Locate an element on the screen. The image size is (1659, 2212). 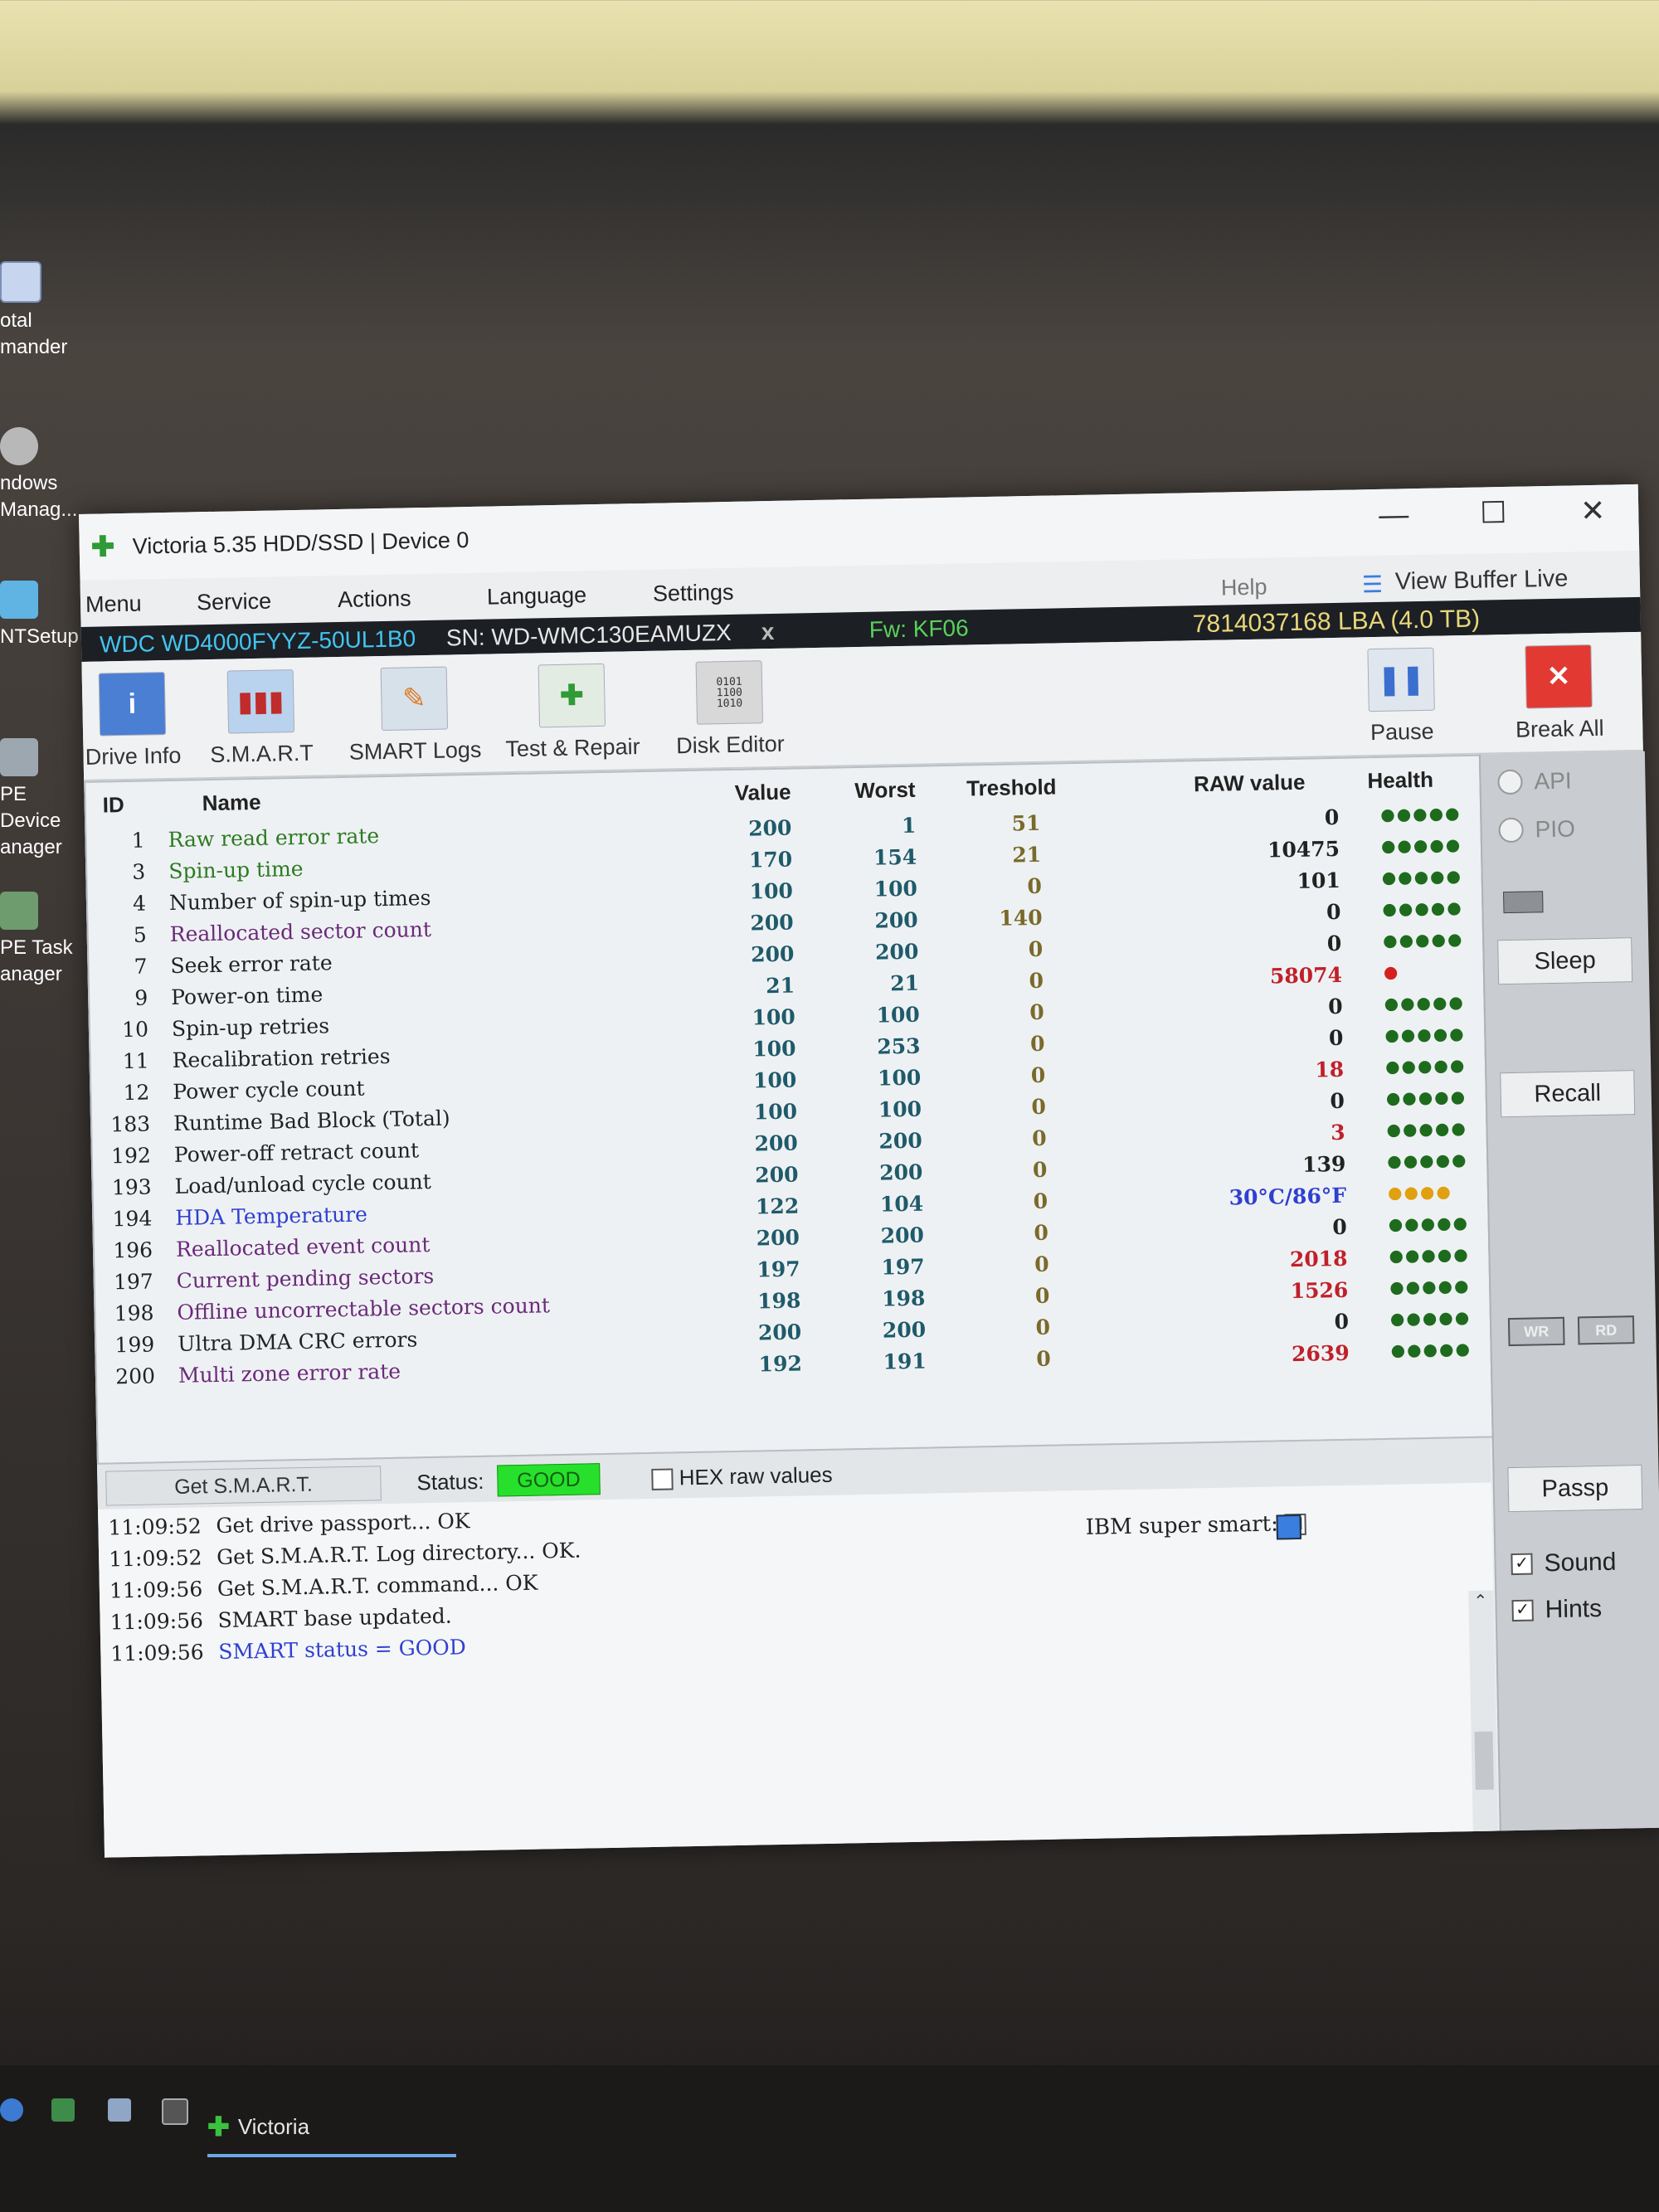
col-header-value: Value is located at coordinates (762, 792).